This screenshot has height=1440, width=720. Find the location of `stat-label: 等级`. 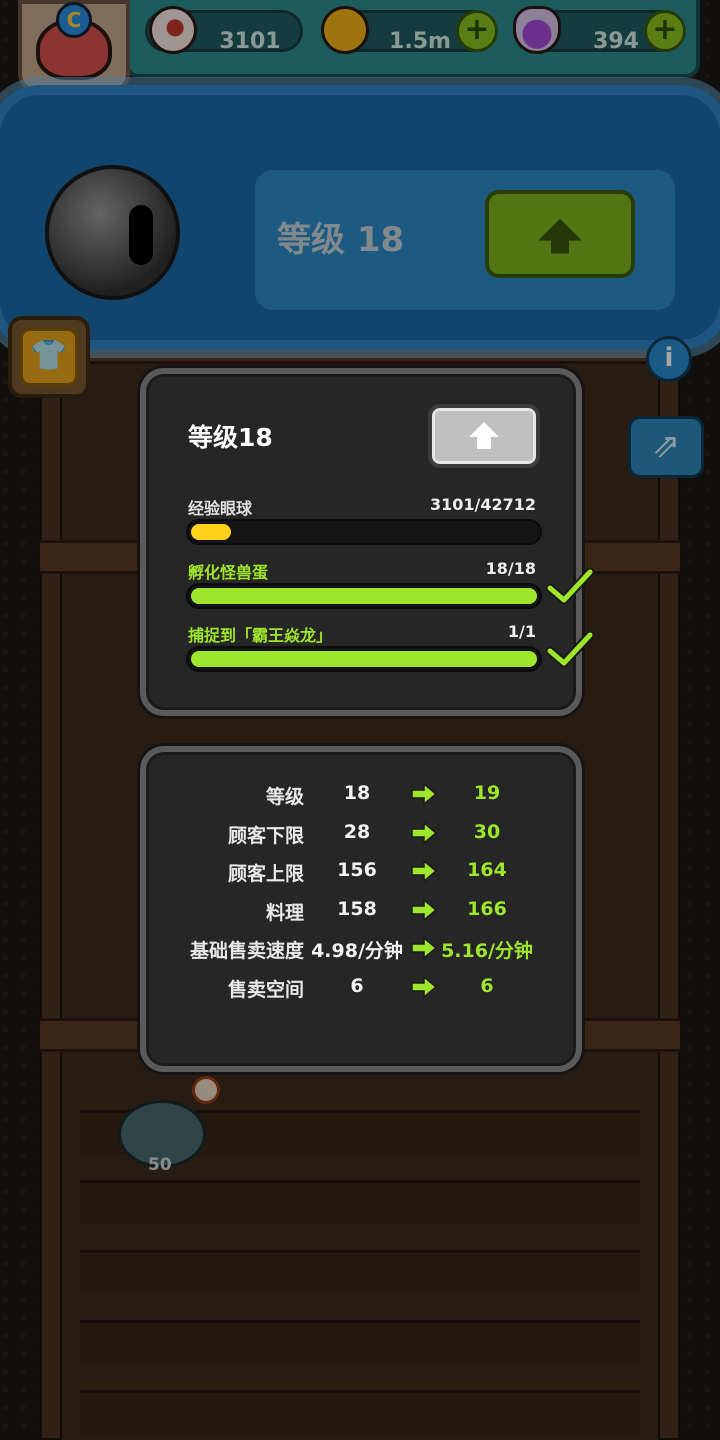

stat-label: 等级 is located at coordinates (284, 797).